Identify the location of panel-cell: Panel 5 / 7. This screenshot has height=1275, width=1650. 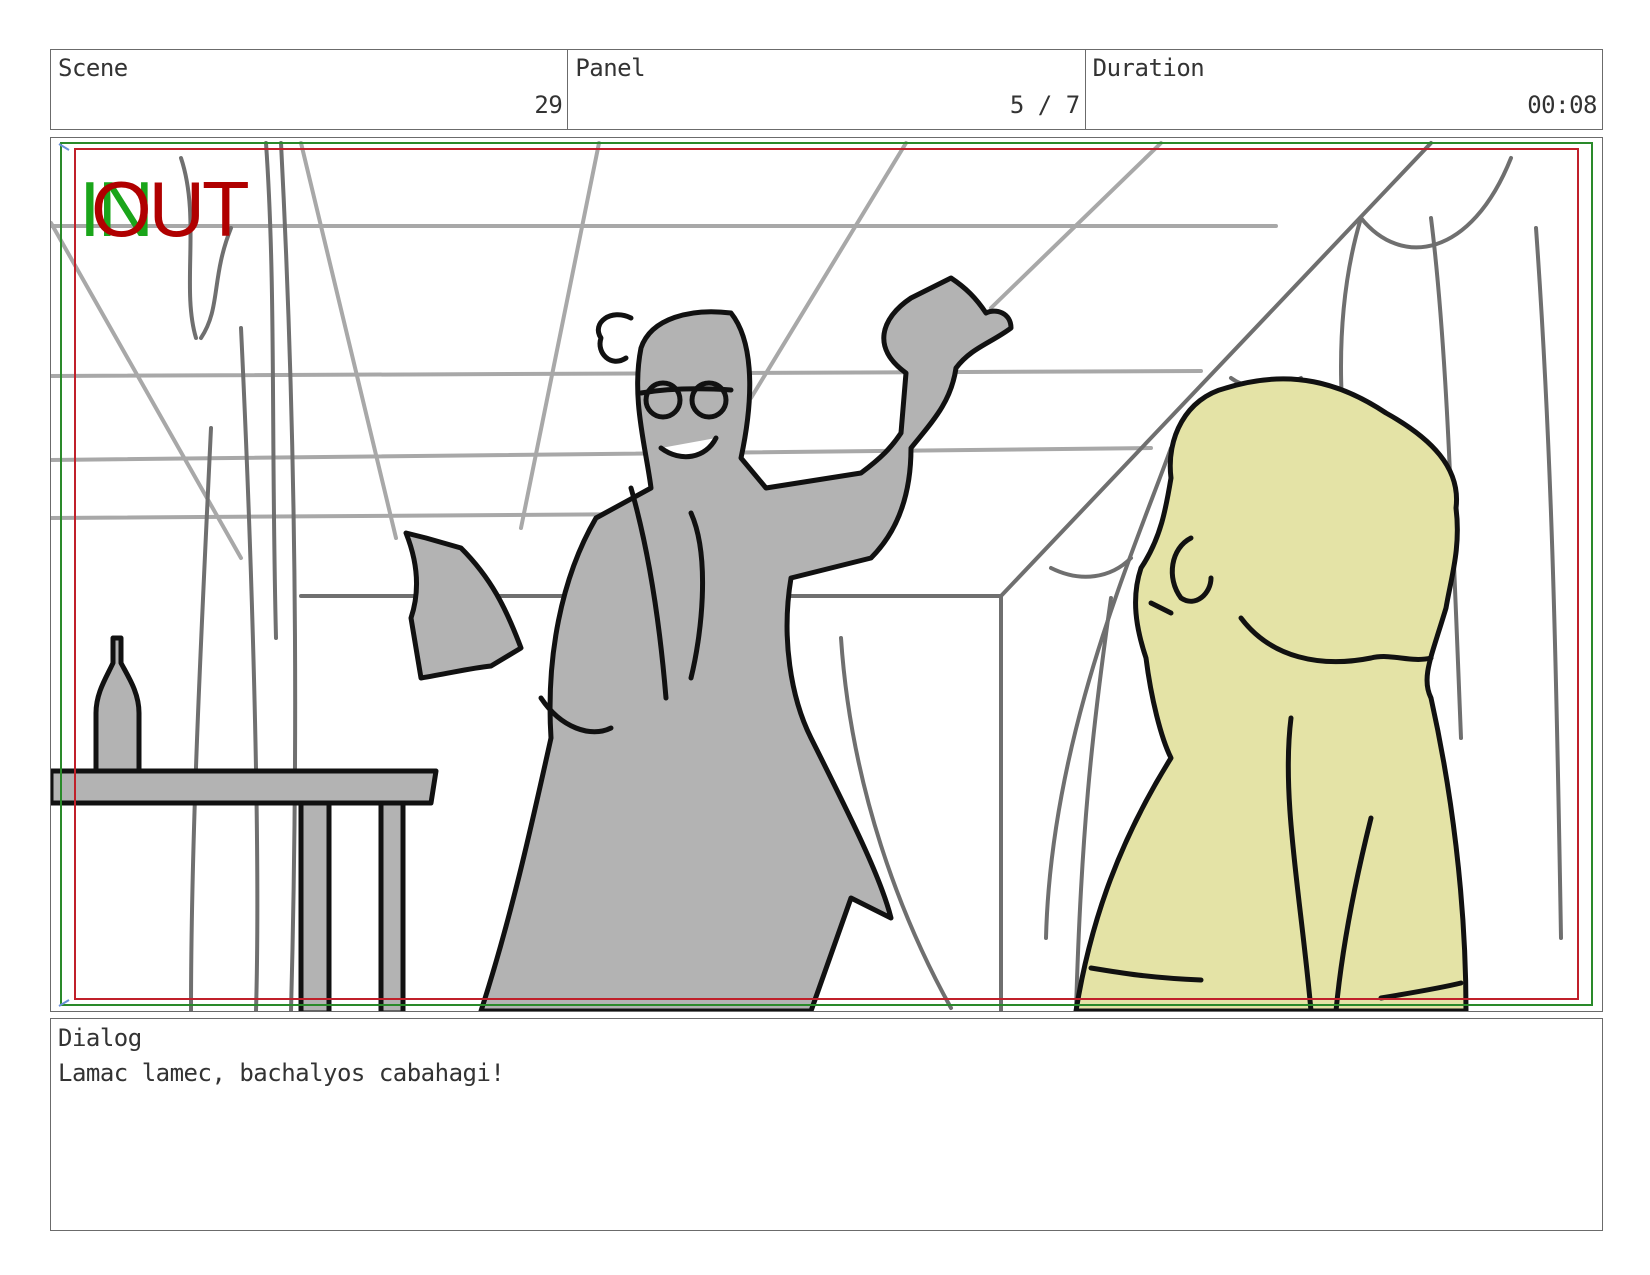
(827, 89).